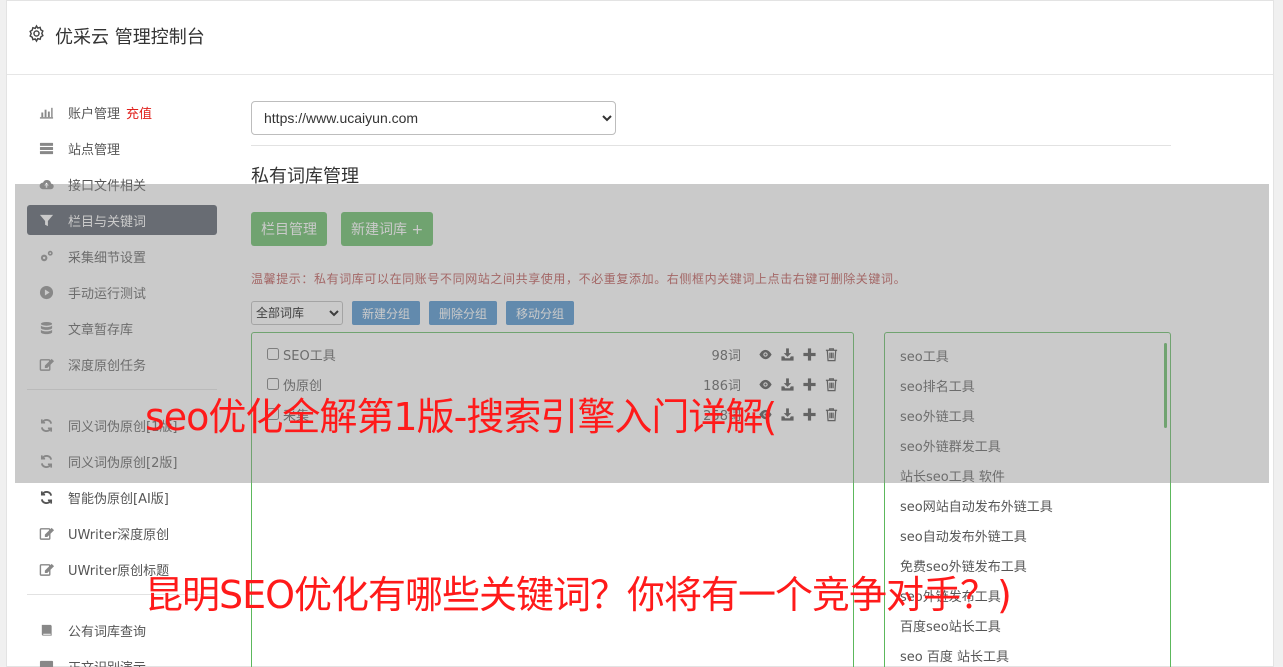  I want to click on recharge-link: 充值, so click(139, 112).